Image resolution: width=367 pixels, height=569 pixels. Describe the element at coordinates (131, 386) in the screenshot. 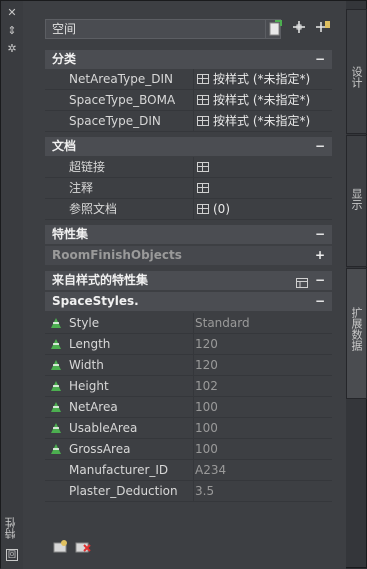

I see `property-name: Height` at that location.